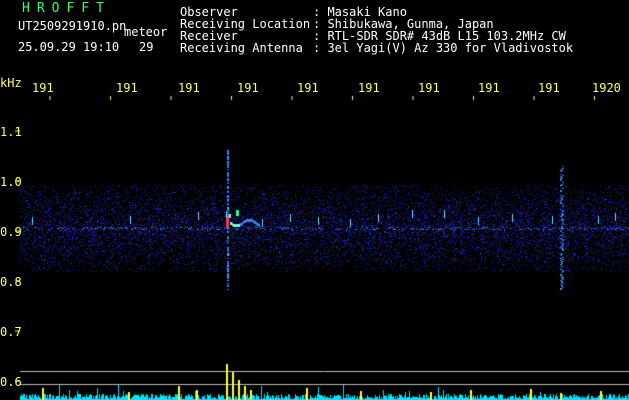 The image size is (629, 400). Describe the element at coordinates (241, 48) in the screenshot. I see `antenna-label: Receiving Antenna` at that location.